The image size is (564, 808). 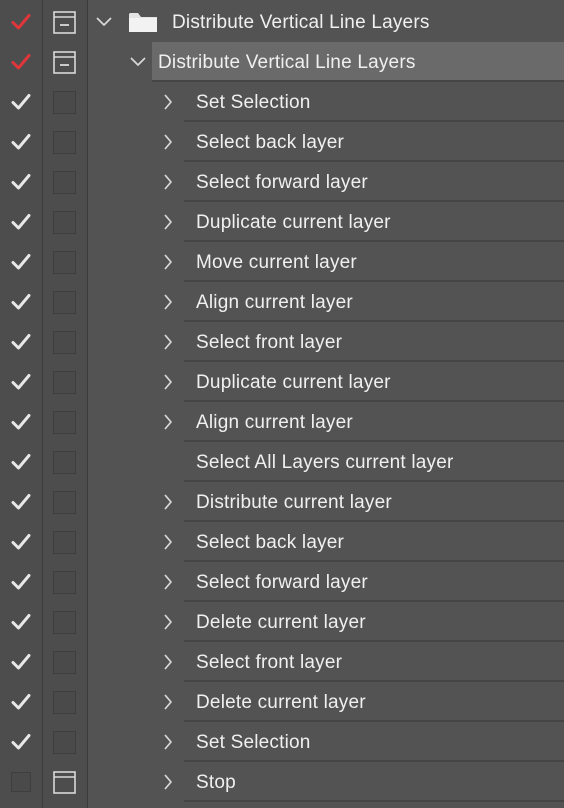 What do you see at coordinates (143, 22) in the screenshot?
I see `folder-icon` at bounding box center [143, 22].